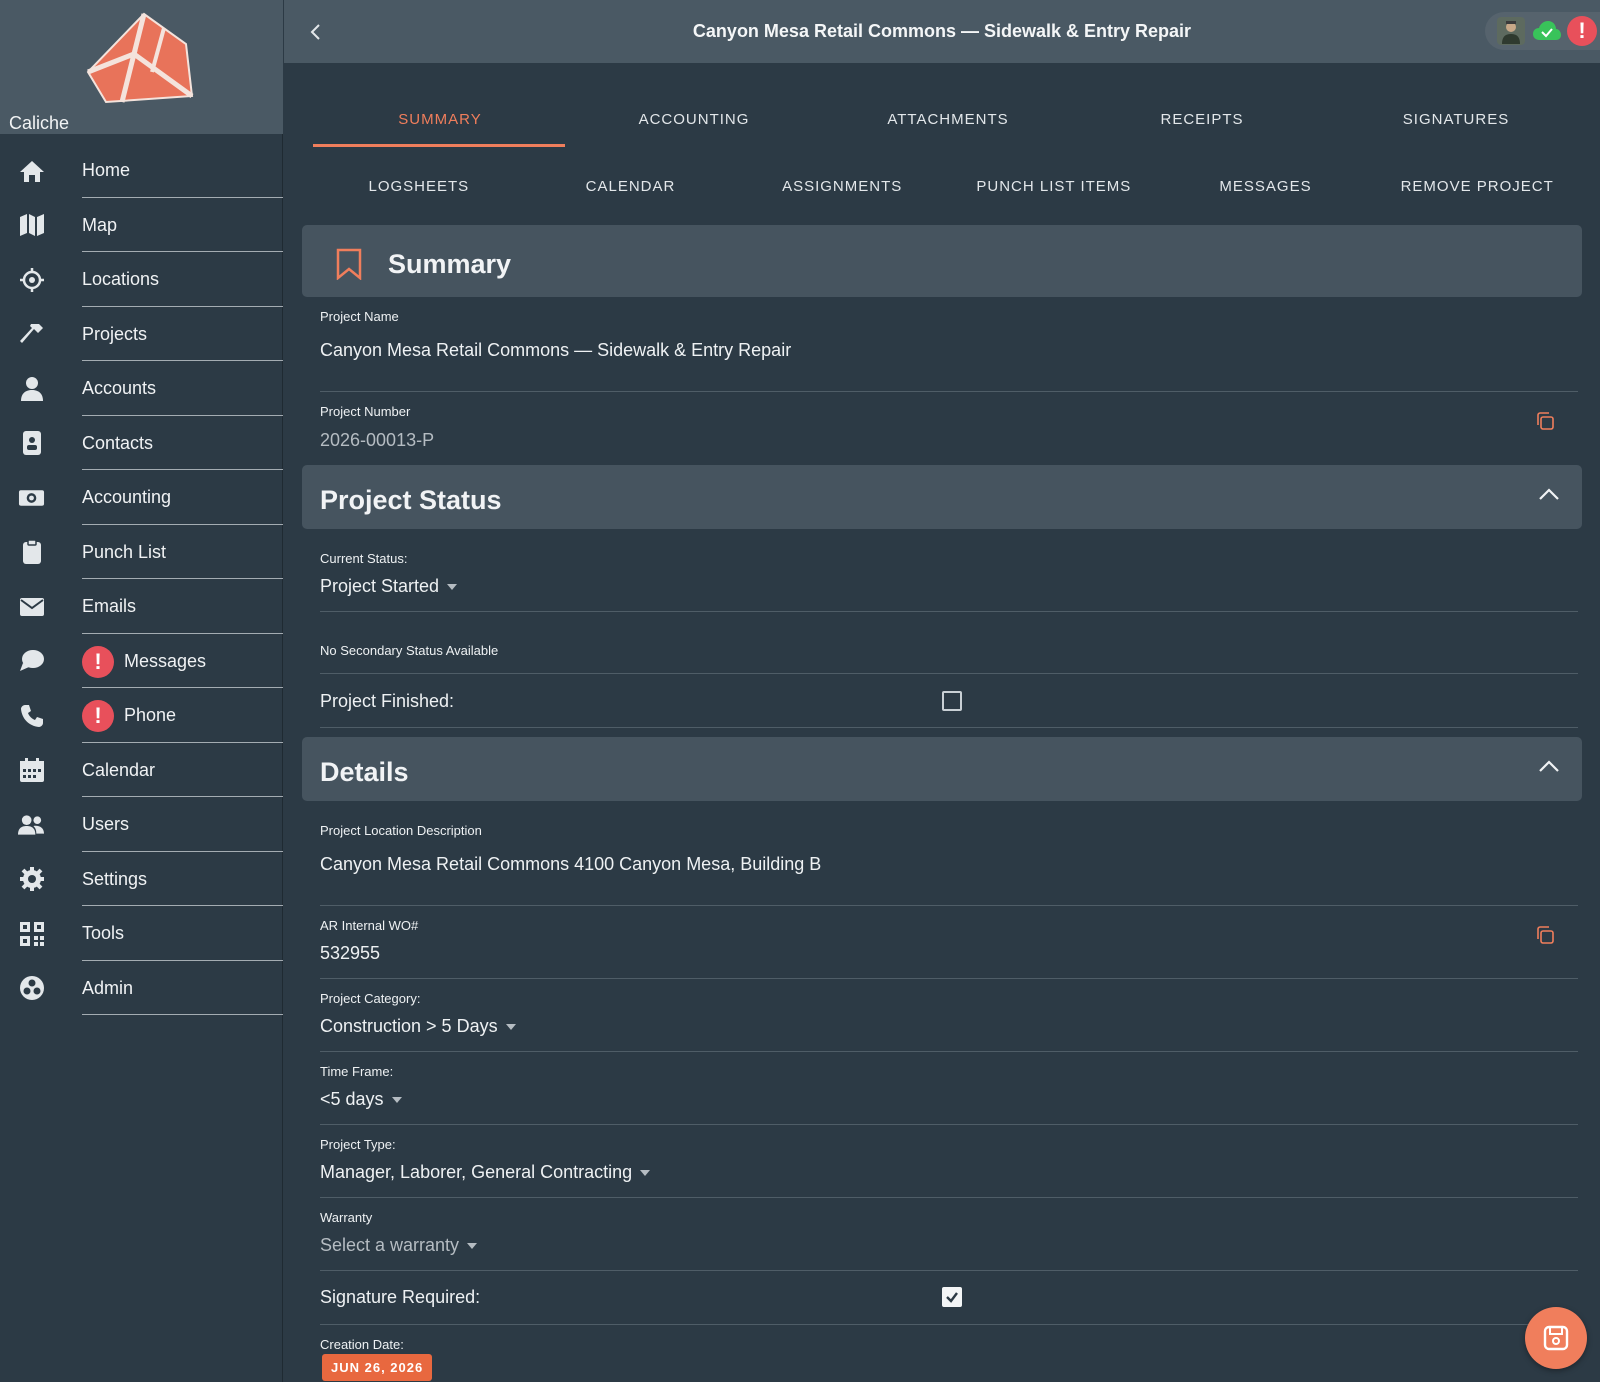 The height and width of the screenshot is (1382, 1600). What do you see at coordinates (119, 388) in the screenshot?
I see `sidebar-item-label: Accounts` at bounding box center [119, 388].